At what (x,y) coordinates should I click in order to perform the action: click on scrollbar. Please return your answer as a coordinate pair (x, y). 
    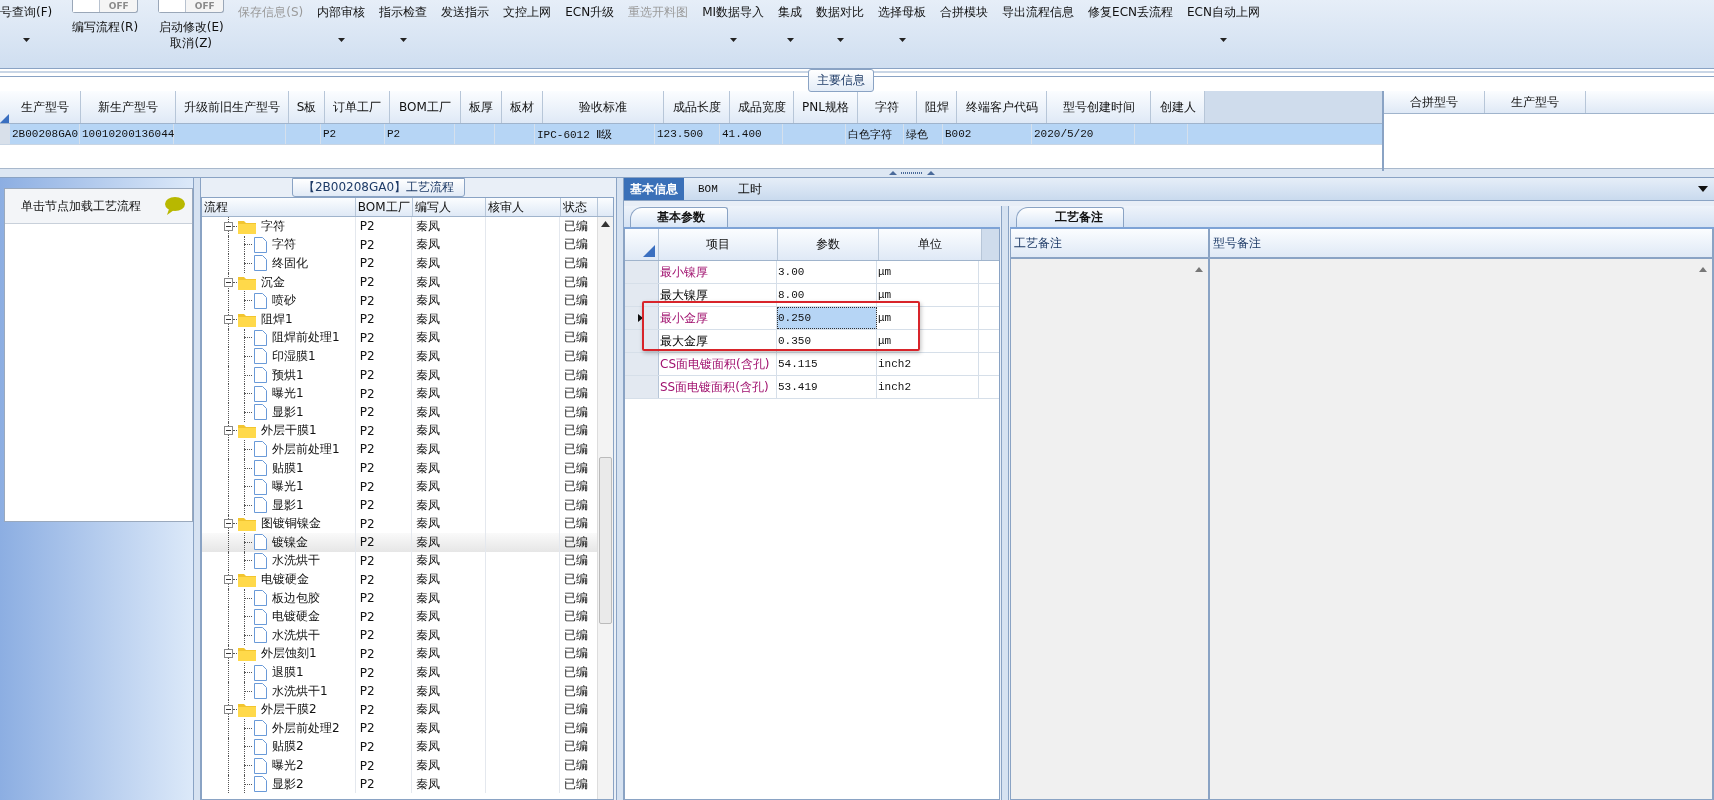
    Looking at the image, I should click on (605, 508).